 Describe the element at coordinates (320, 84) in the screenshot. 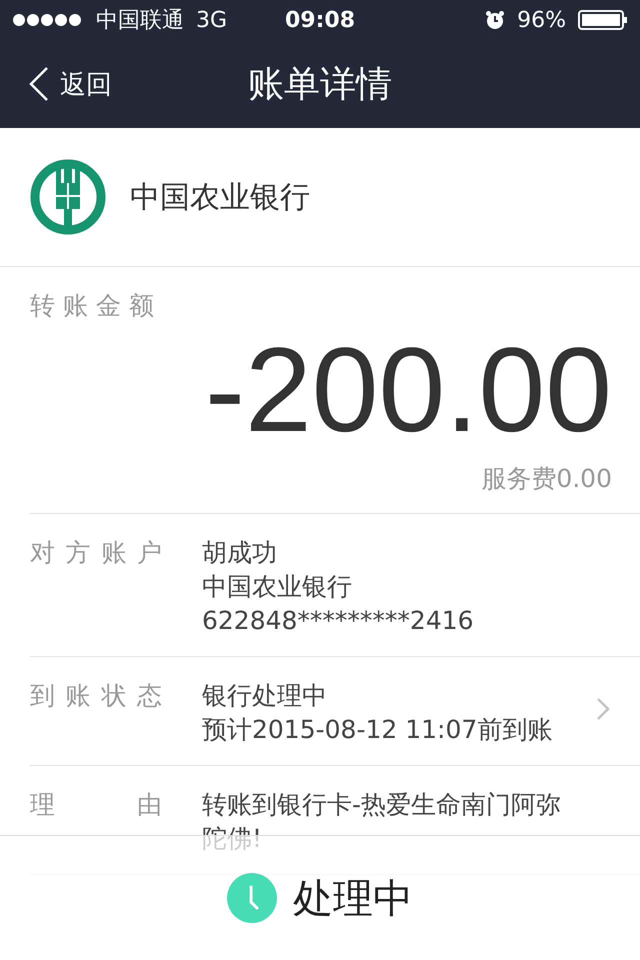

I see `page-title: 账单详情` at that location.